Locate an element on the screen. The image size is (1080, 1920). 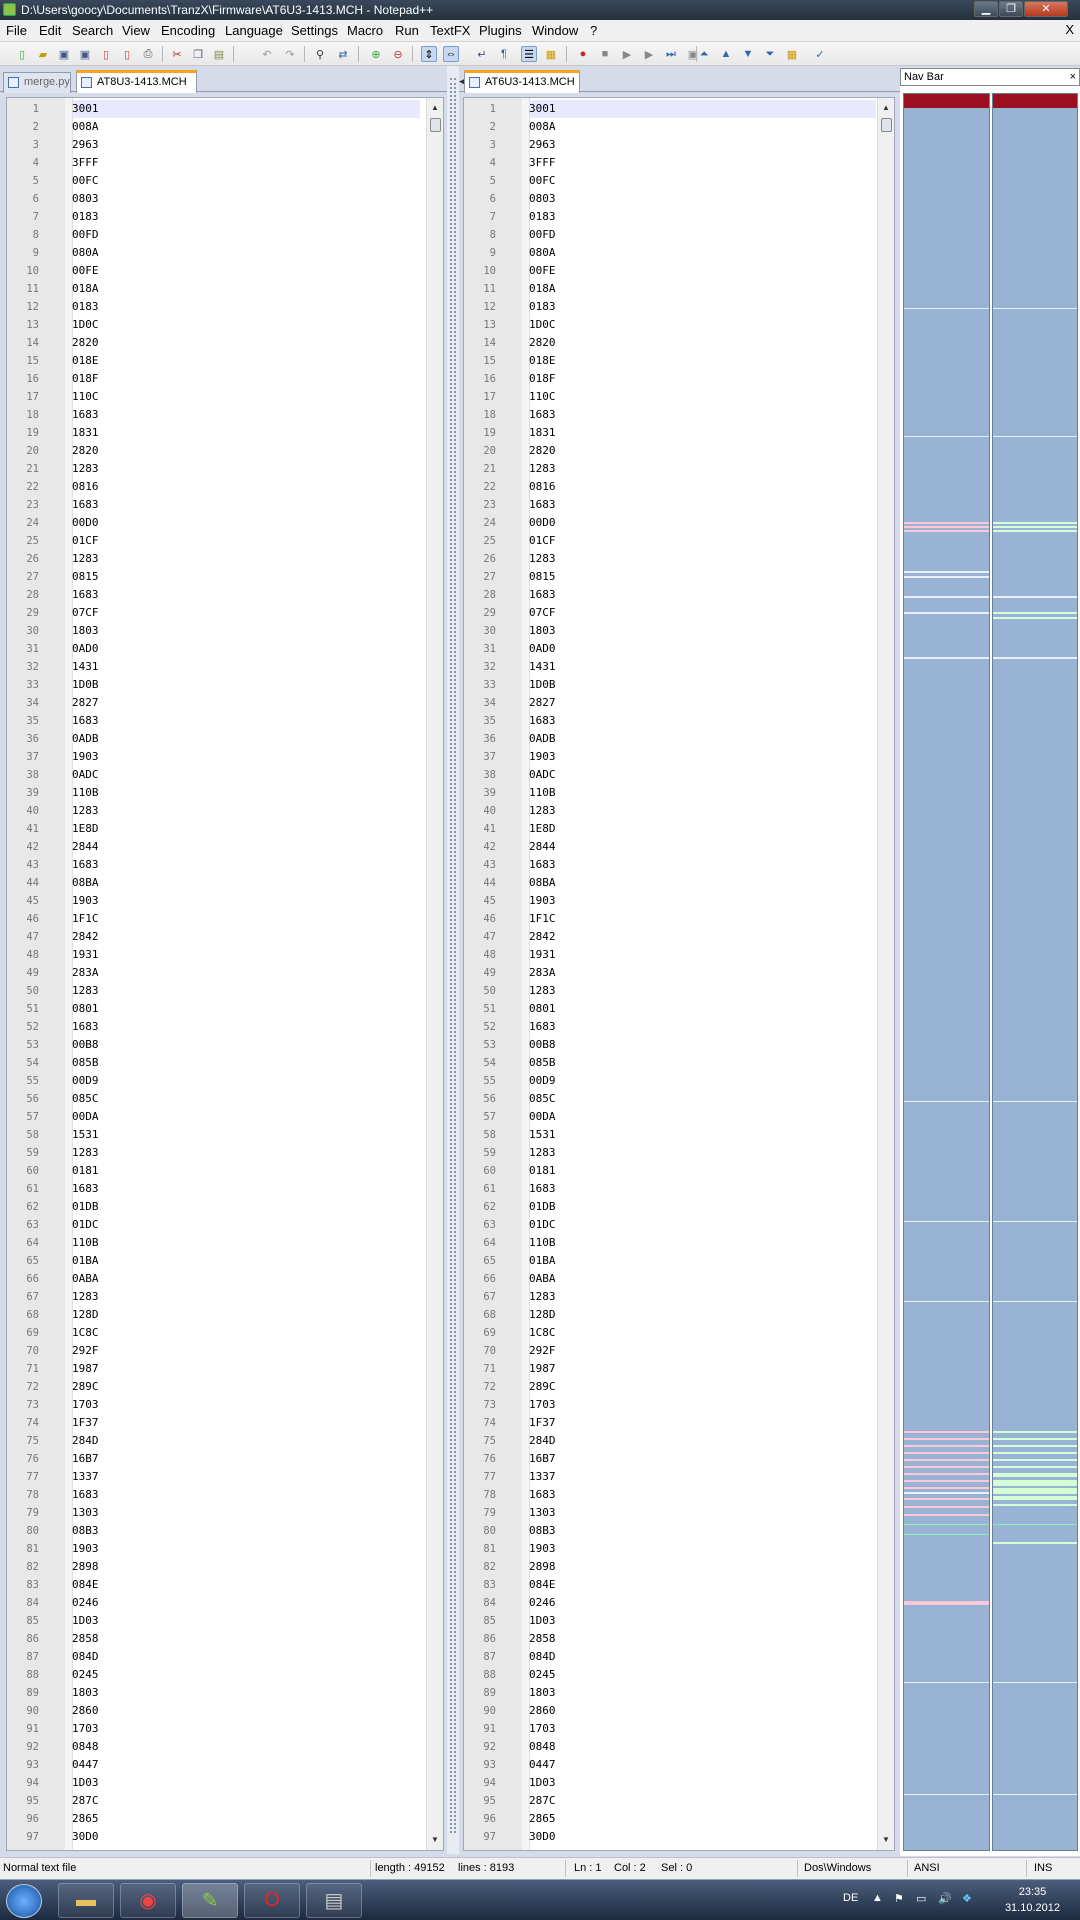
menu-window: Window is located at coordinates (555, 30).